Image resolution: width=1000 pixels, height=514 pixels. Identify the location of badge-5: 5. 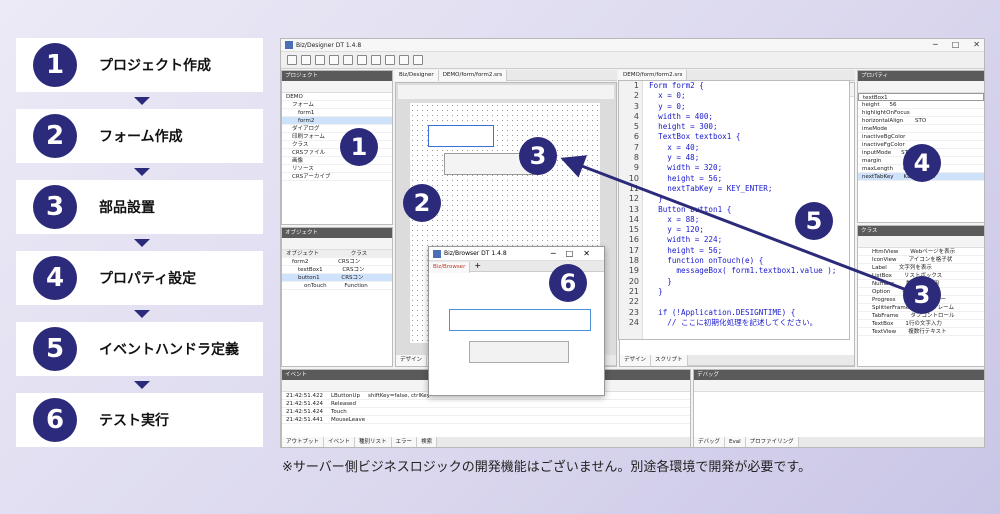
(814, 221).